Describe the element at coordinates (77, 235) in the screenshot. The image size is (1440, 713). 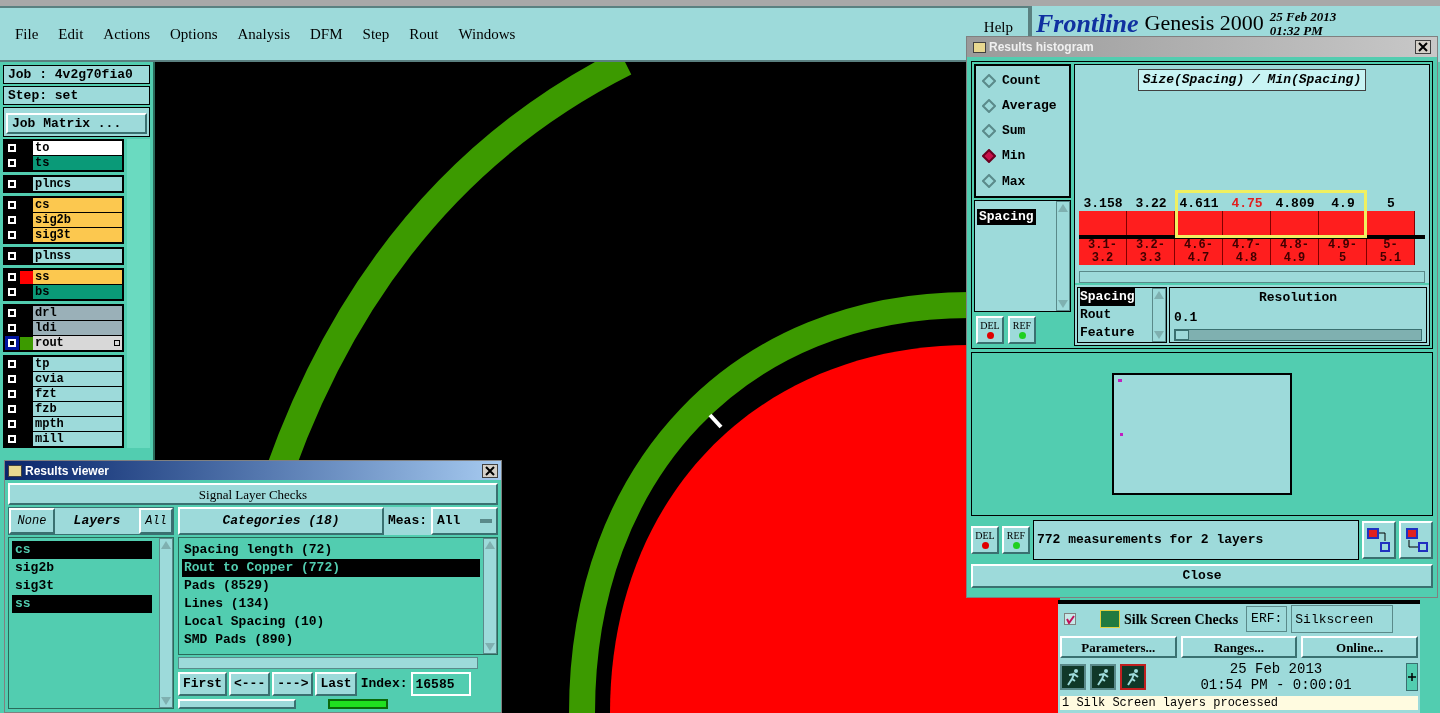
I see `layer-name: sig3t` at that location.